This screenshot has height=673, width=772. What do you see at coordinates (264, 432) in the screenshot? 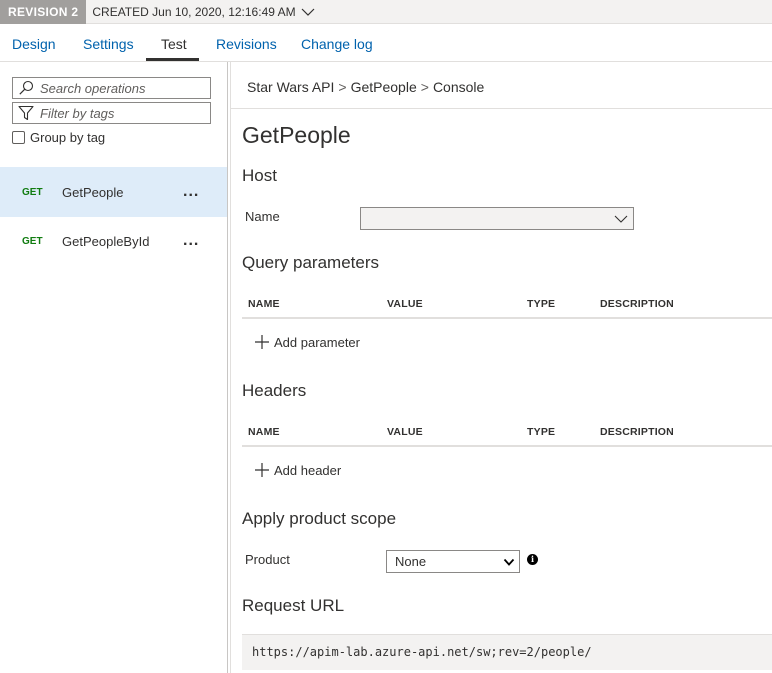
I see `headers-col-name: NAME` at bounding box center [264, 432].